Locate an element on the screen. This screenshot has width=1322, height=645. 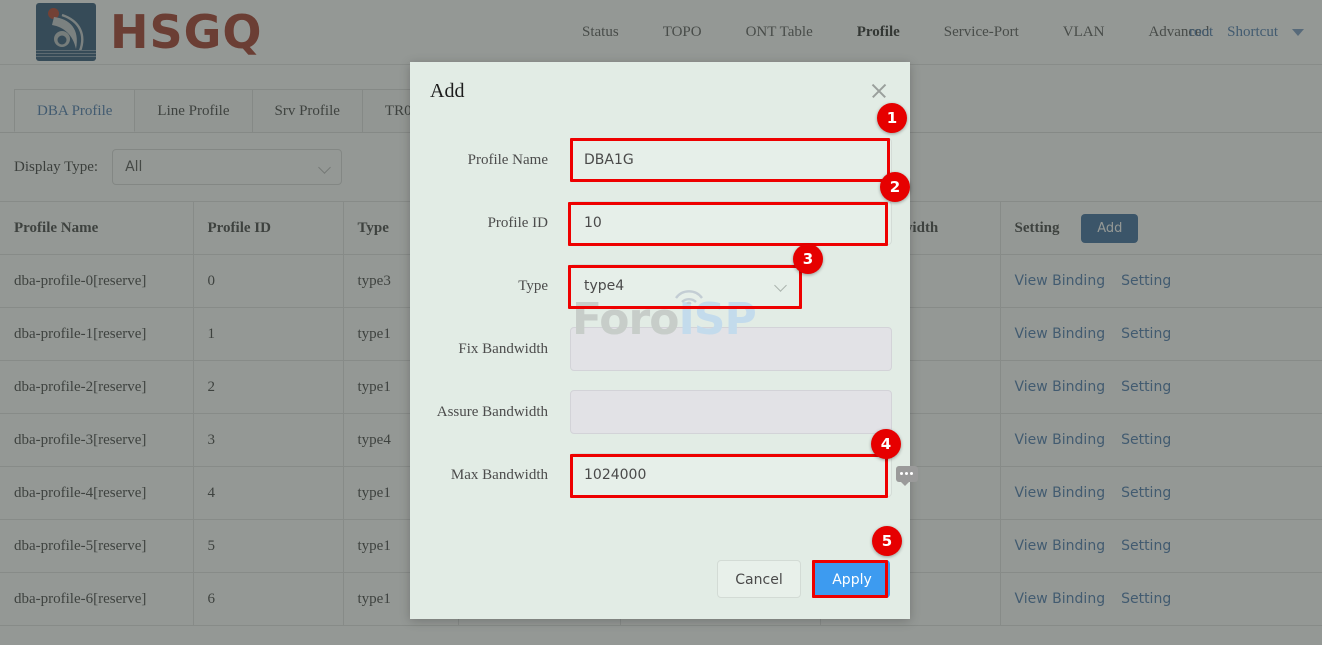
input-fix-bandwidth is located at coordinates (731, 349).